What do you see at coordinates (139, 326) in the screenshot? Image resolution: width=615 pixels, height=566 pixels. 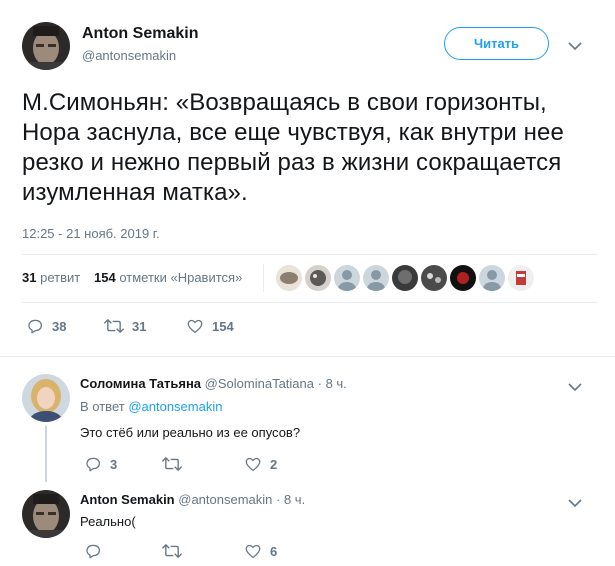 I see `retweet-count: 31` at bounding box center [139, 326].